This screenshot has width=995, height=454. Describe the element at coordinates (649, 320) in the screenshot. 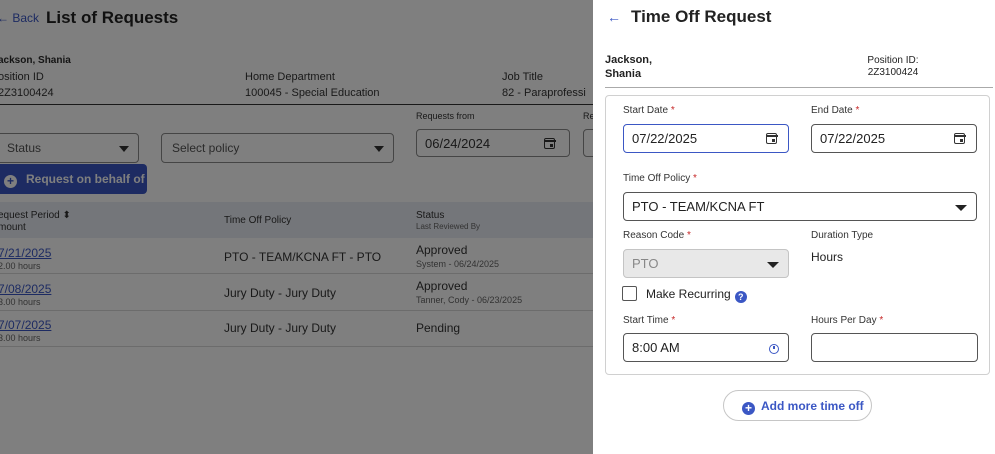

I see `start-time-label: Start Time *` at that location.